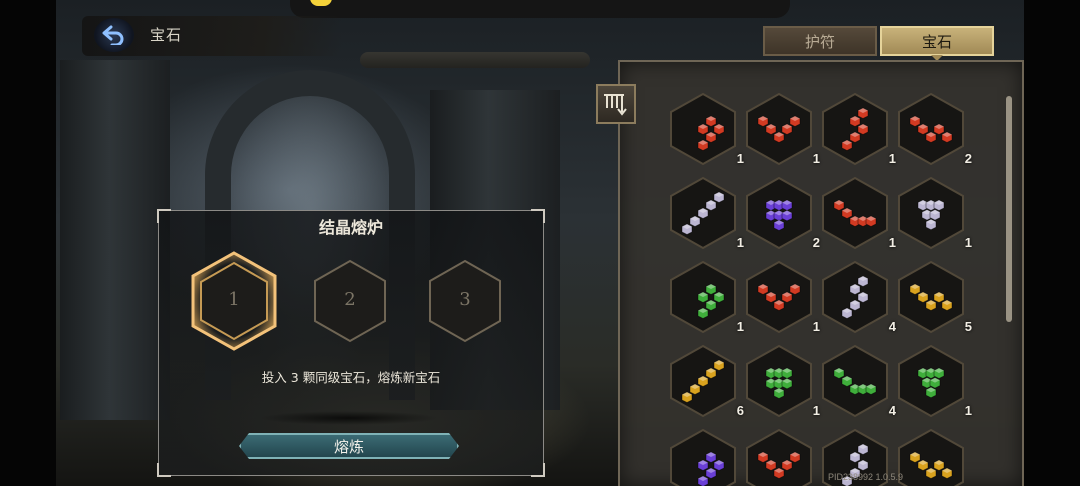 The height and width of the screenshot is (486, 1080). What do you see at coordinates (968, 326) in the screenshot?
I see `gem-count: 5` at bounding box center [968, 326].